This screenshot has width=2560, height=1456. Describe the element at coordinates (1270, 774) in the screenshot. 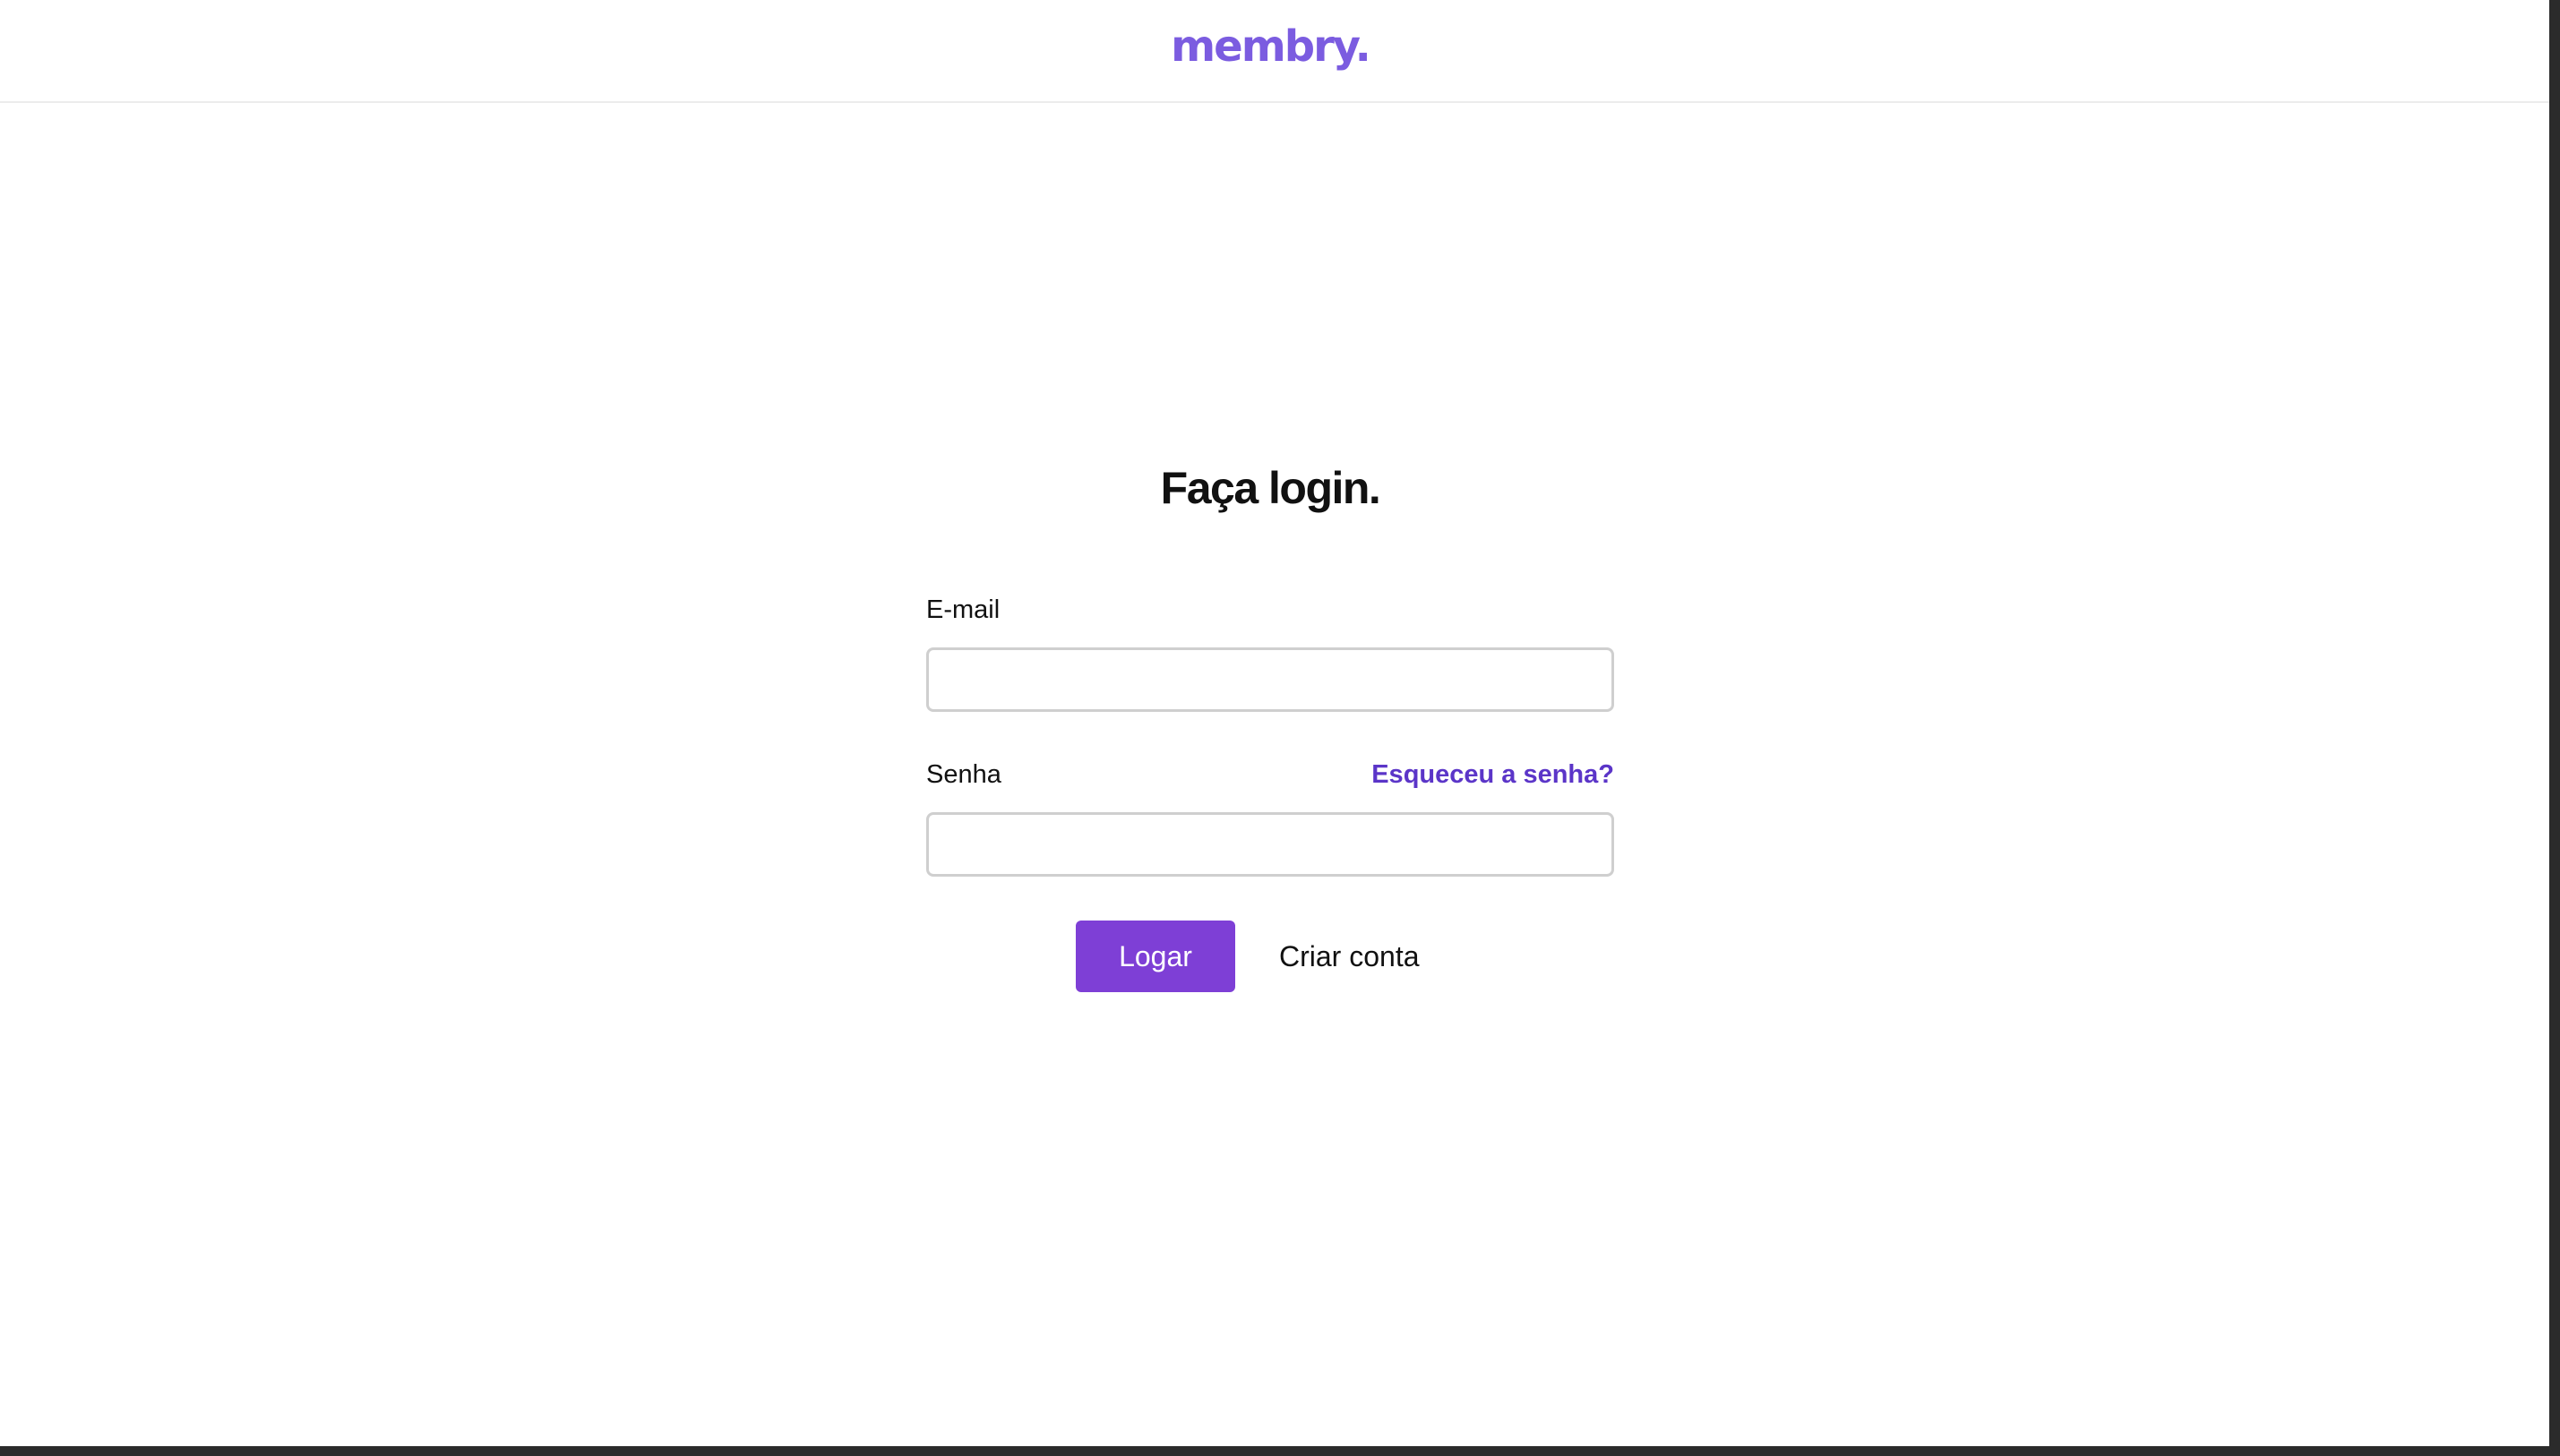

I see `password-label-row: Senha Esqueceu a senha?` at that location.